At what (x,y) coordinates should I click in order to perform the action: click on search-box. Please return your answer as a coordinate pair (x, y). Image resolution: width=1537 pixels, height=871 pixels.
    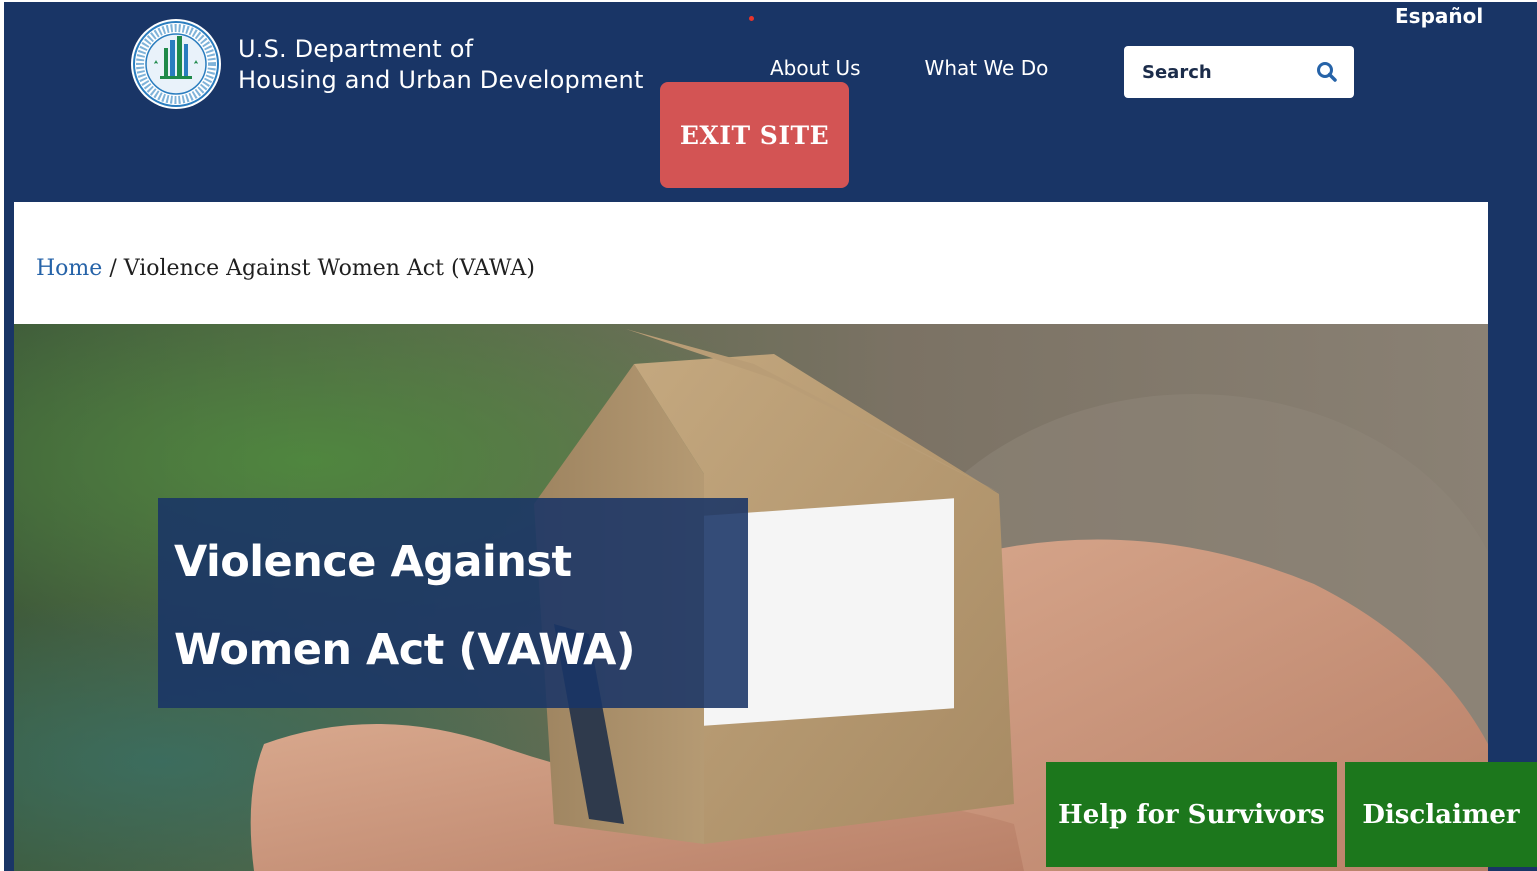
    Looking at the image, I should click on (1239, 72).